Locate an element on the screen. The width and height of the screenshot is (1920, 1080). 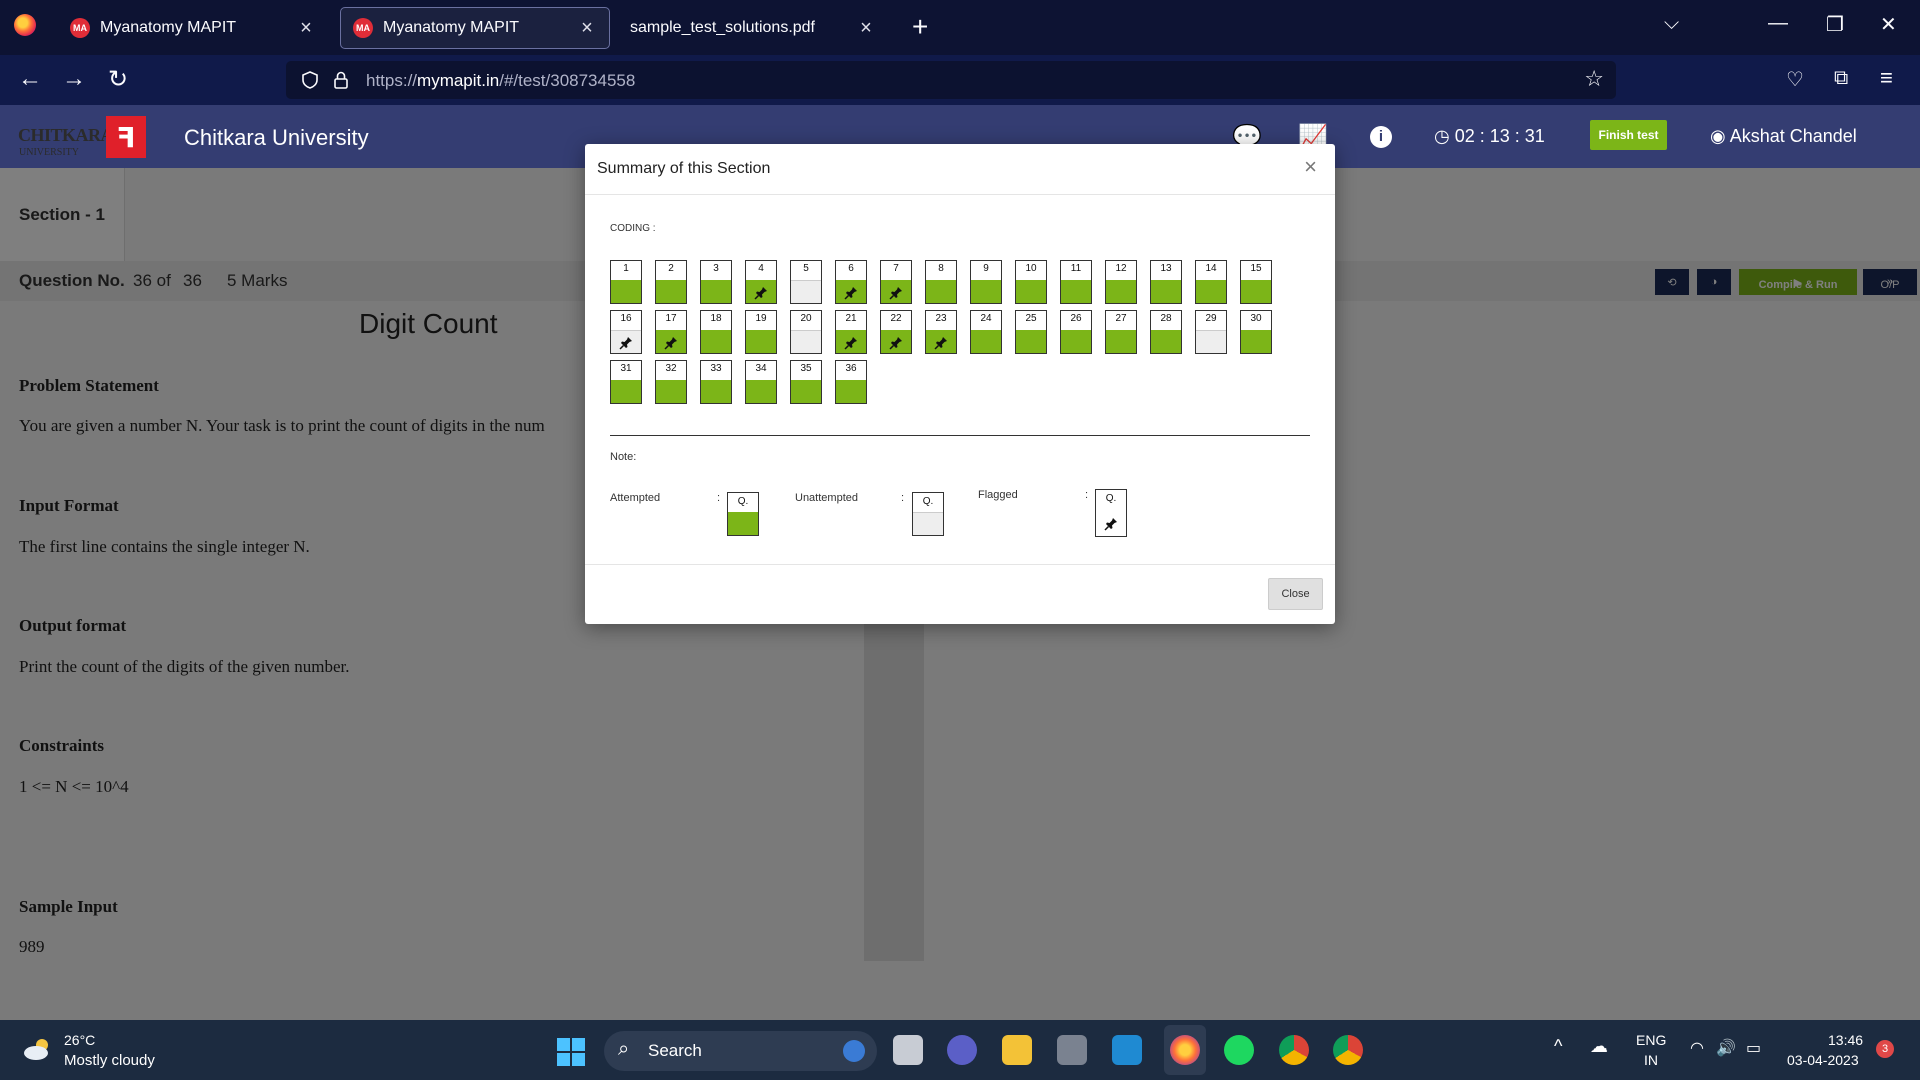
question-status-box: 36 is located at coordinates (851, 382).